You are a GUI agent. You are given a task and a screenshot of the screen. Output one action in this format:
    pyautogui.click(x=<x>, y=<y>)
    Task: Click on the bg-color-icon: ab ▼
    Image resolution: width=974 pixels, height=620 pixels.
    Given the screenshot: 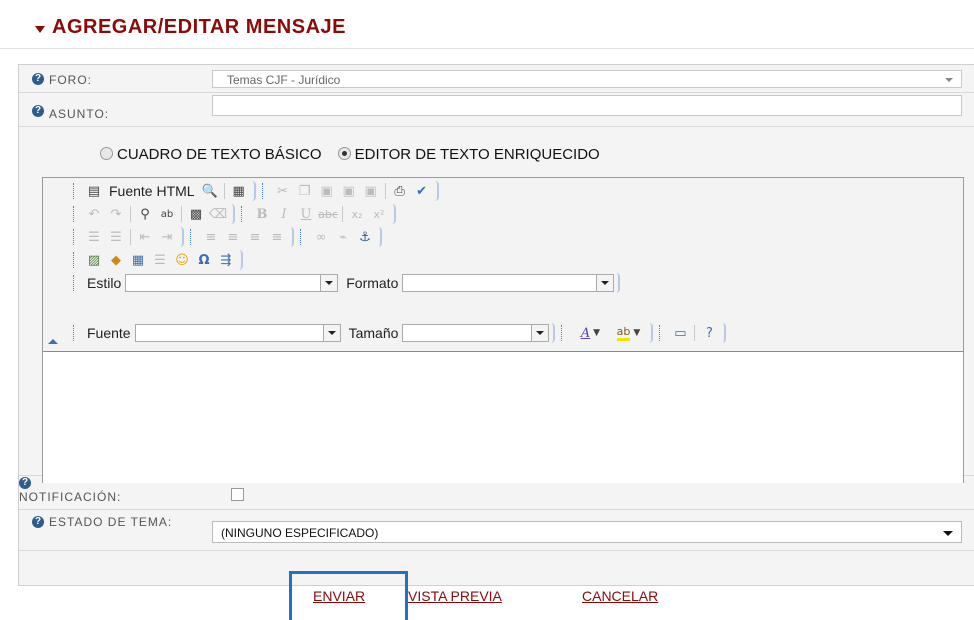 What is the action you would take?
    pyautogui.click(x=628, y=333)
    